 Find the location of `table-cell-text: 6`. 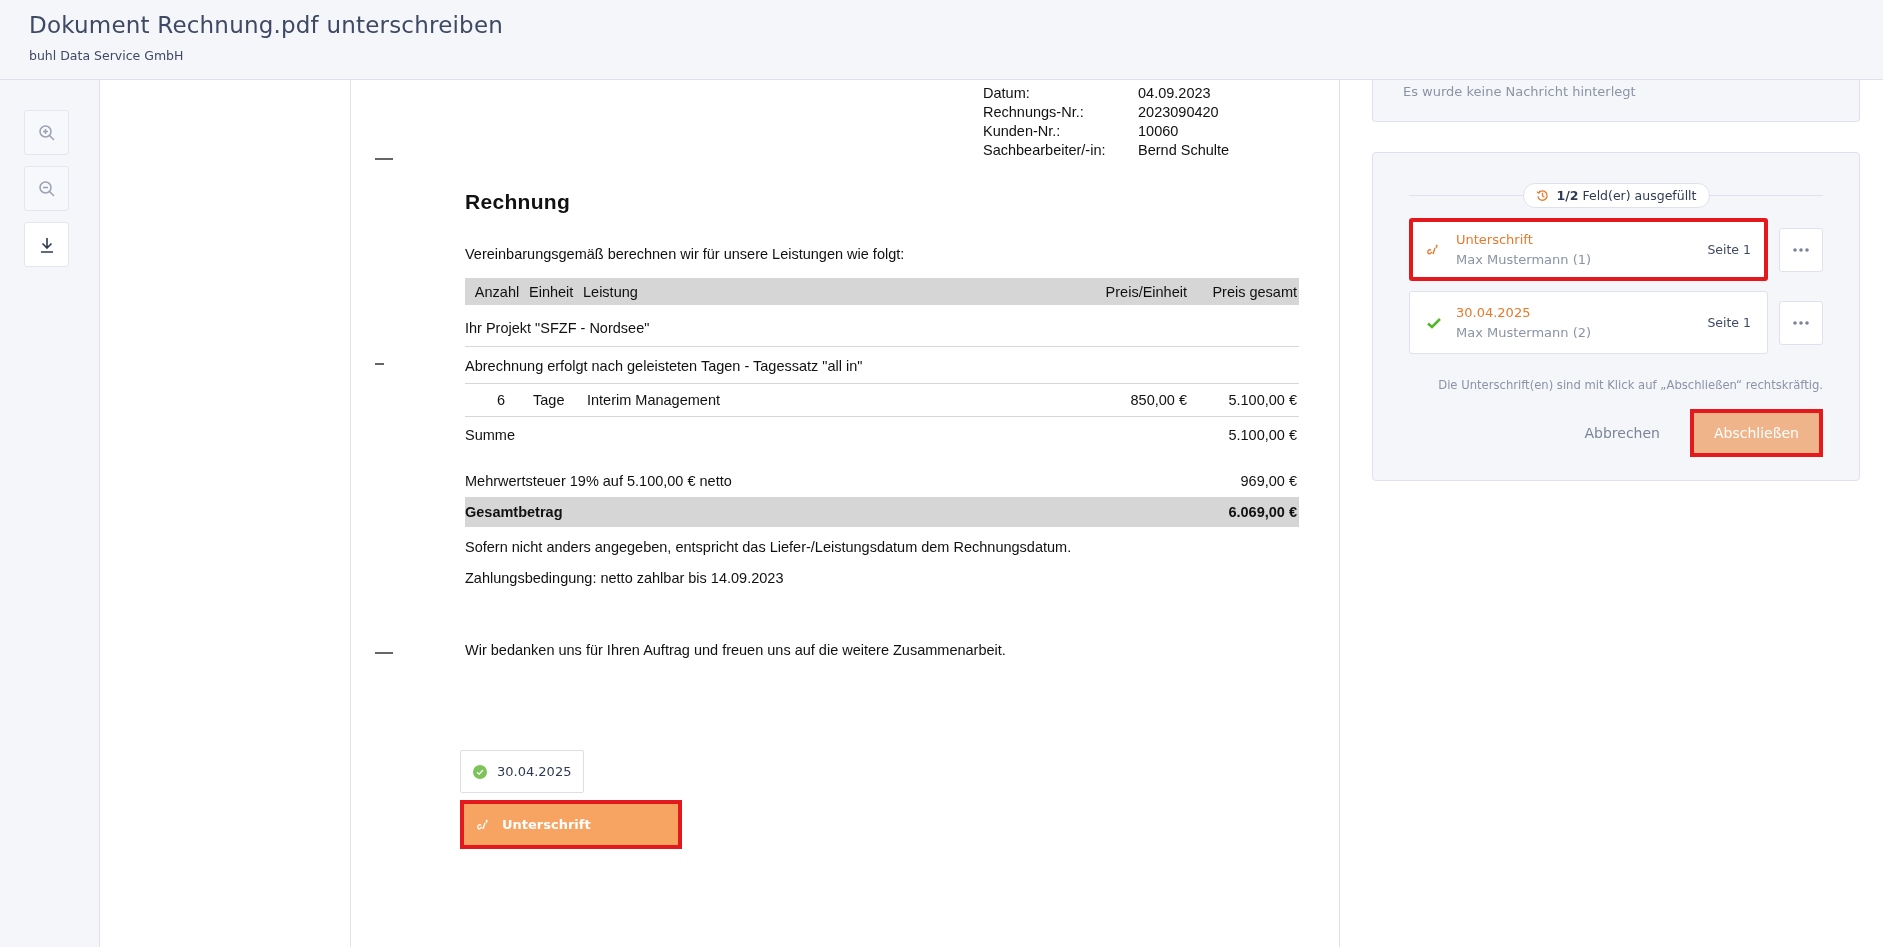

table-cell-text: 6 is located at coordinates (501, 400).